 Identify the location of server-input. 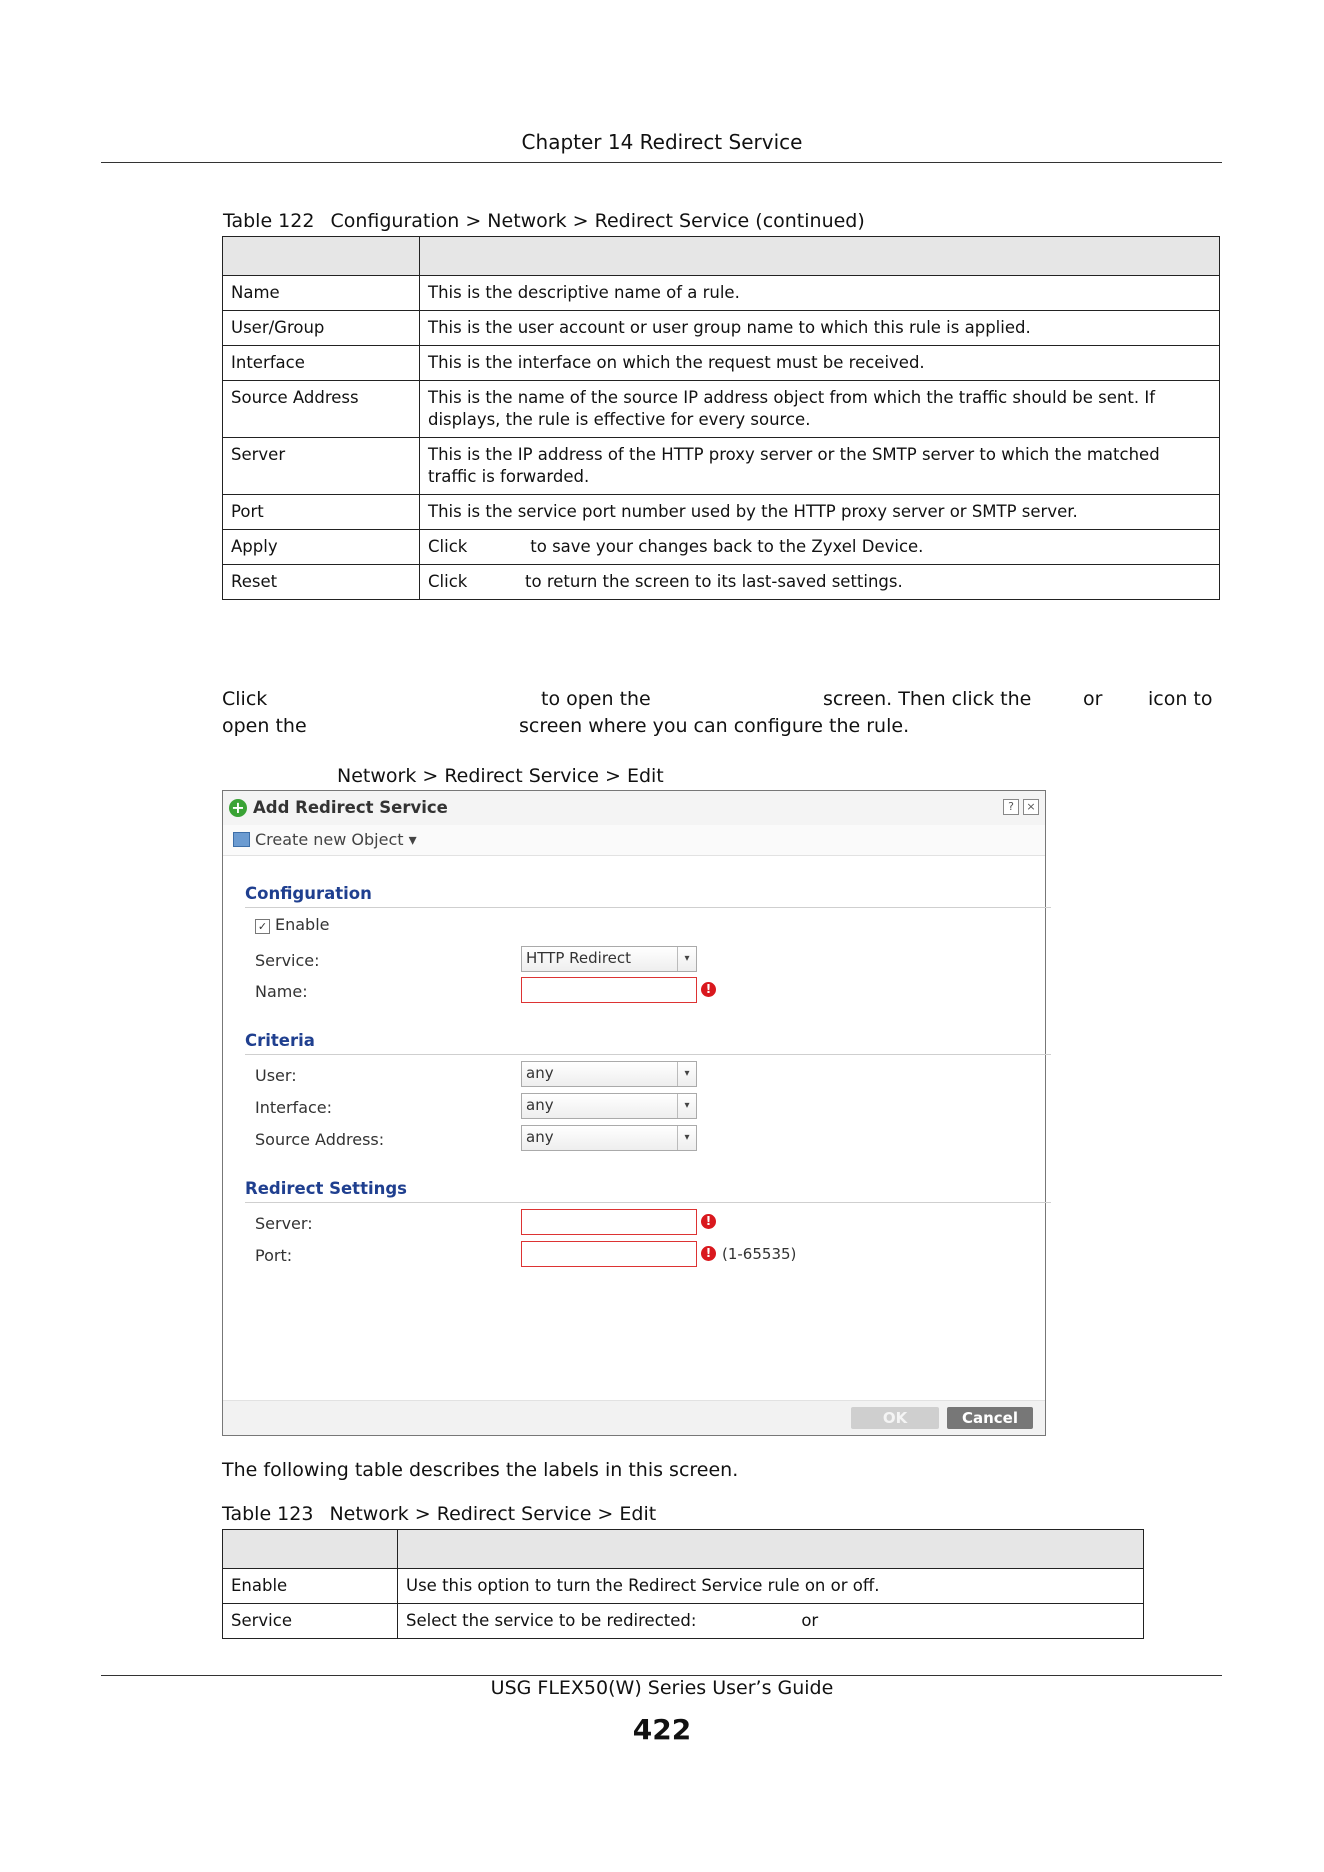
(609, 1222).